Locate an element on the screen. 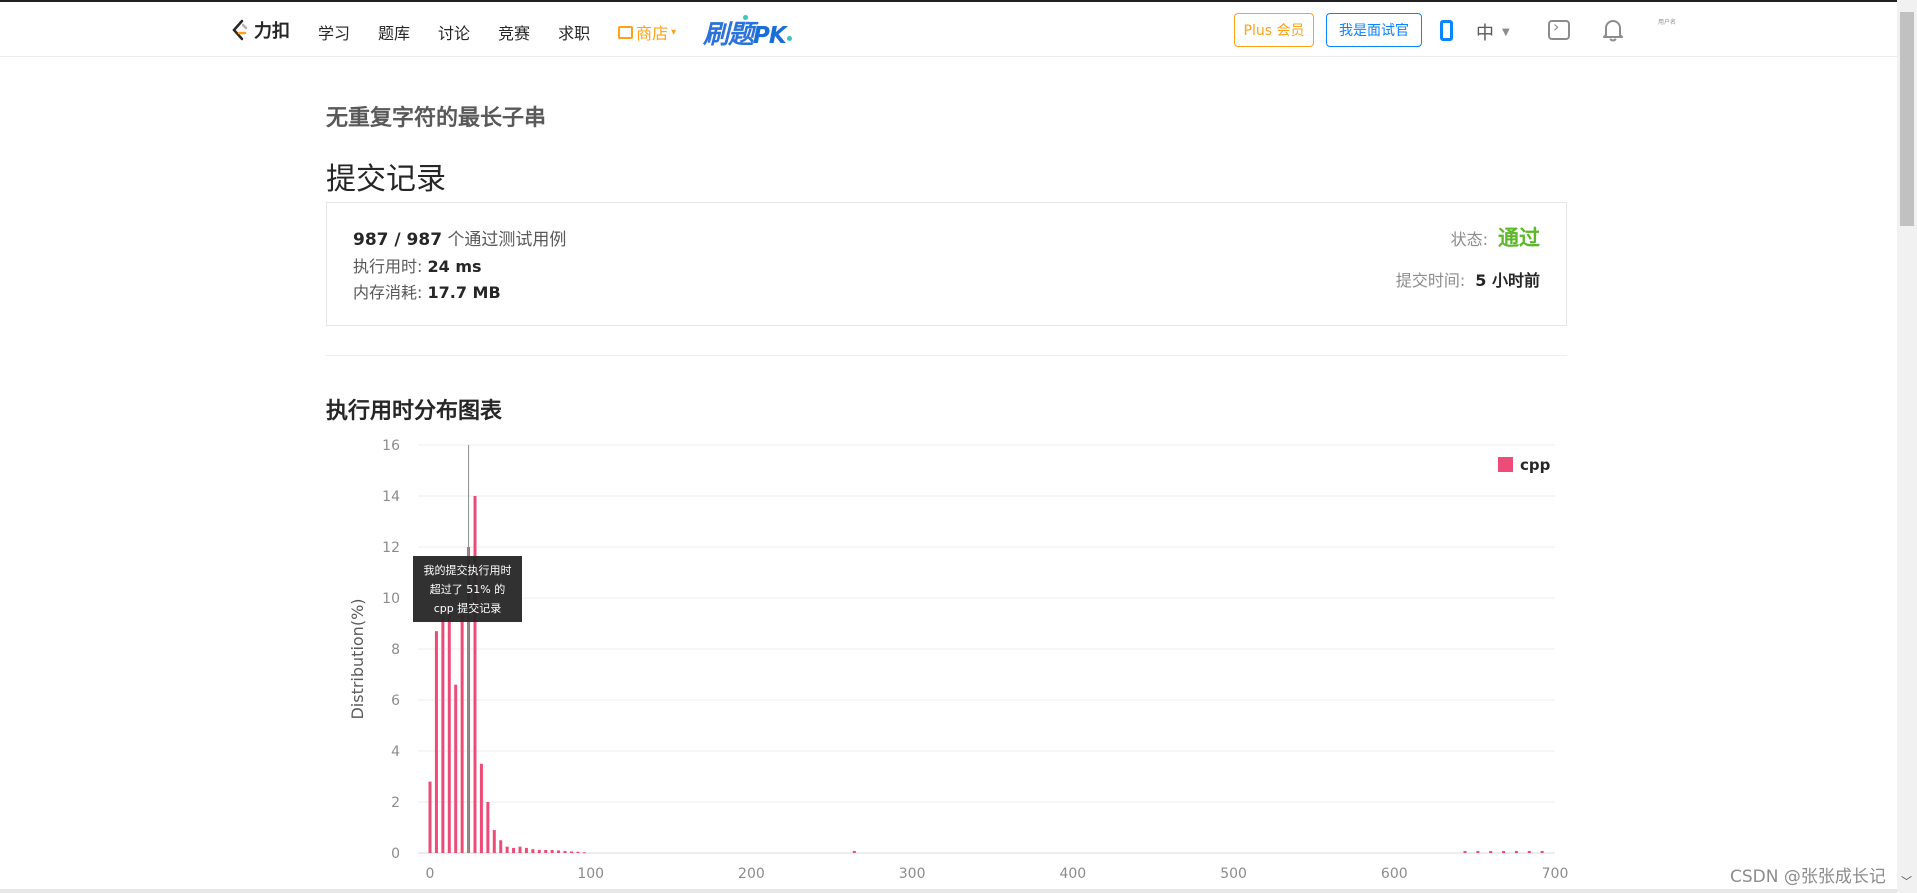 The image size is (1917, 893). watermark: CSDN @张张成长记 is located at coordinates (1808, 877).